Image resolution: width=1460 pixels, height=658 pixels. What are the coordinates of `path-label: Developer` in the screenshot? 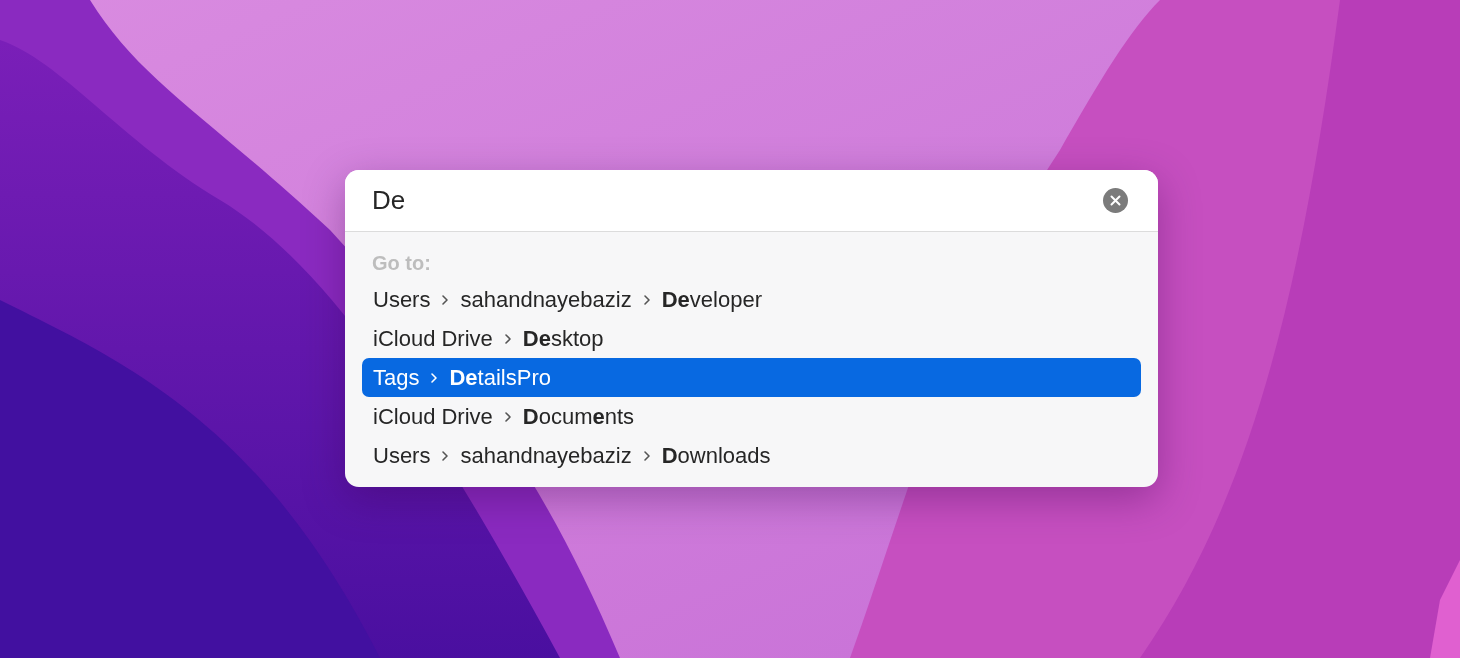 It's located at (711, 300).